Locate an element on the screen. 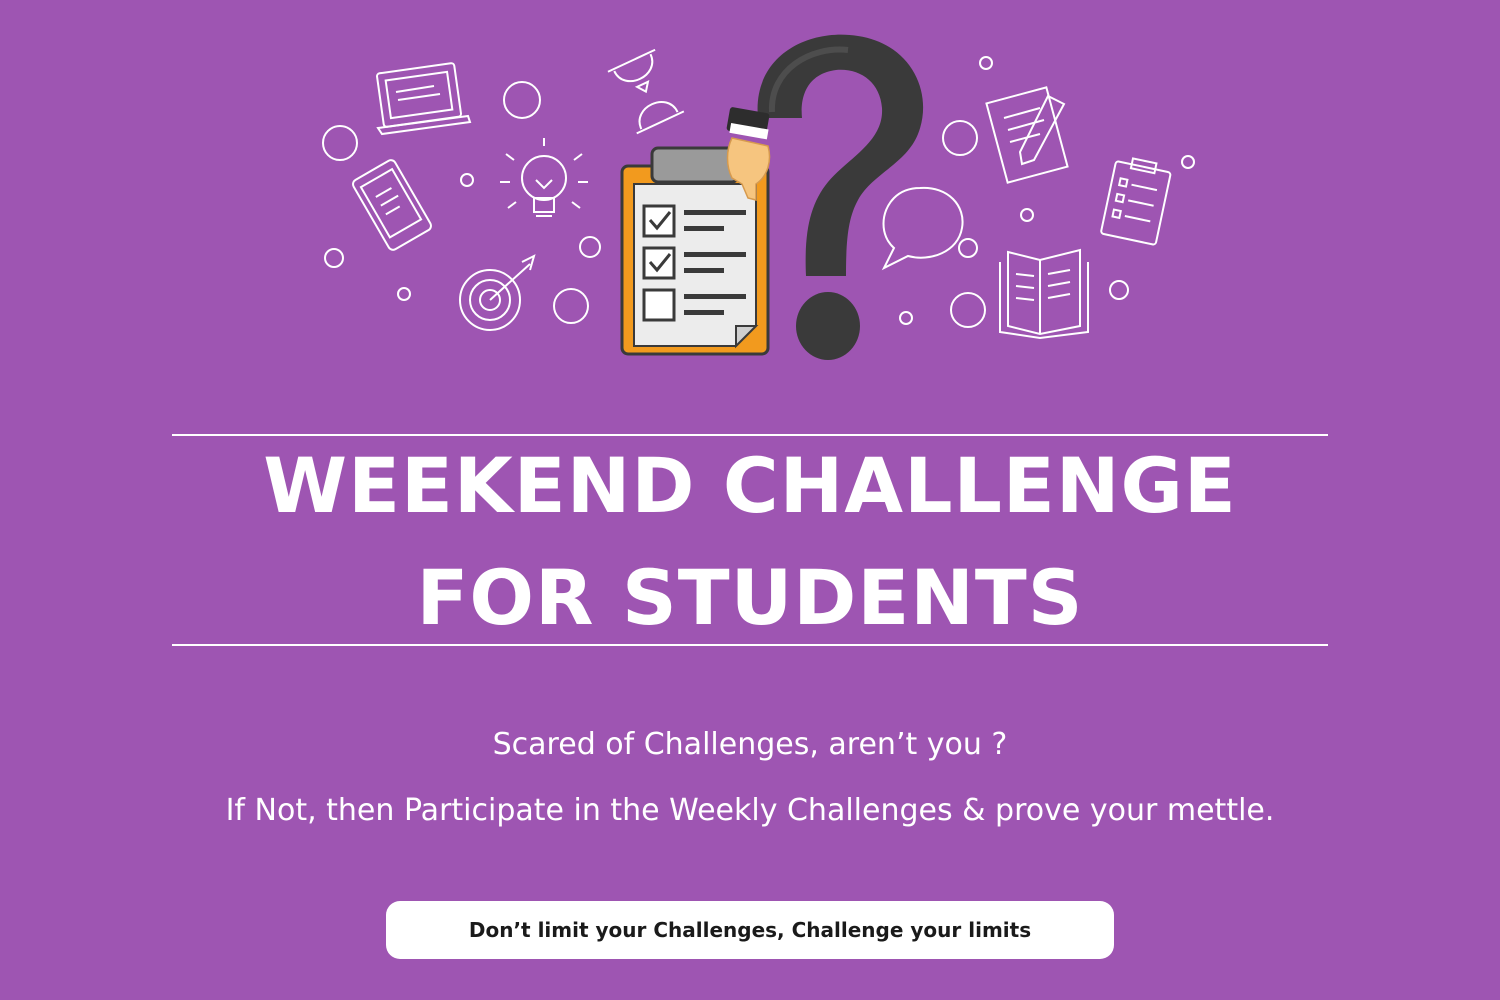  headline-line-2: FOR STUDENTS is located at coordinates (750, 597).